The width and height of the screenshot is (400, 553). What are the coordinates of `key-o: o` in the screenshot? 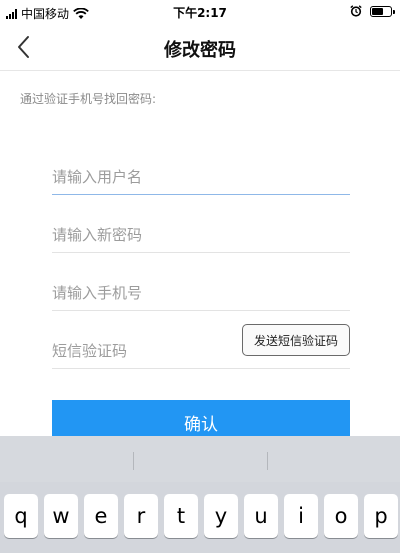 It's located at (341, 516).